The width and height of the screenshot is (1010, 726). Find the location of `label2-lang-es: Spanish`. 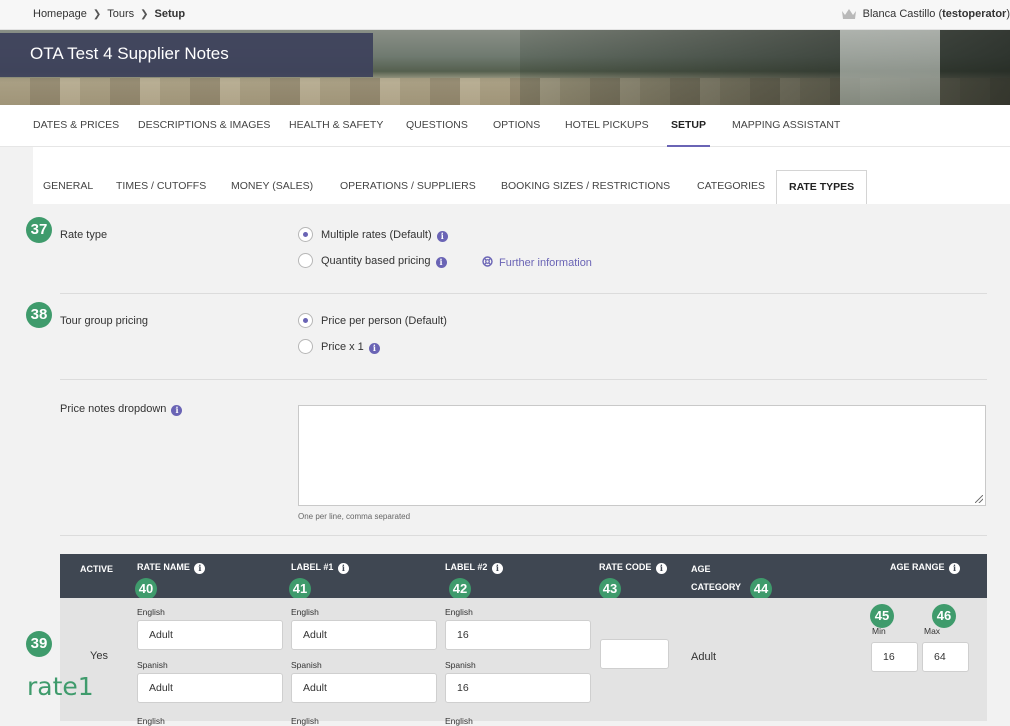

label2-lang-es: Spanish is located at coordinates (460, 665).